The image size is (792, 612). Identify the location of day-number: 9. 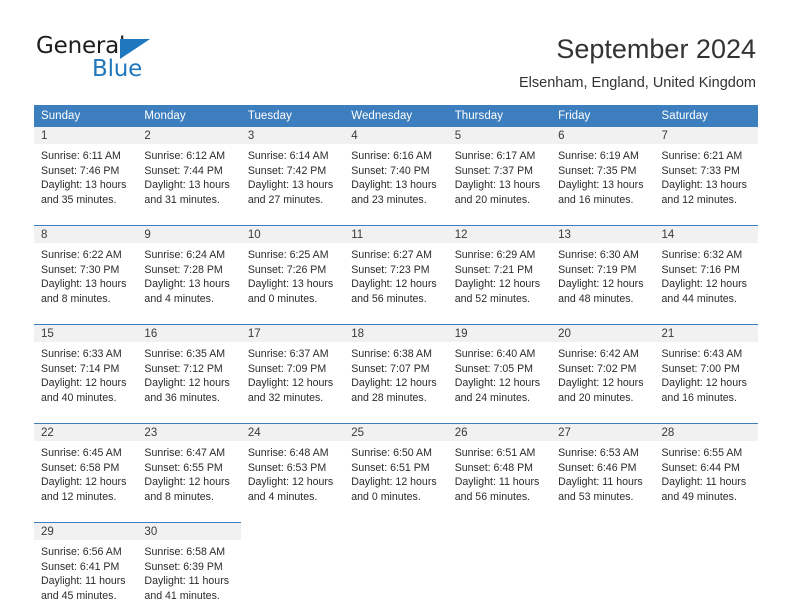
(189, 234).